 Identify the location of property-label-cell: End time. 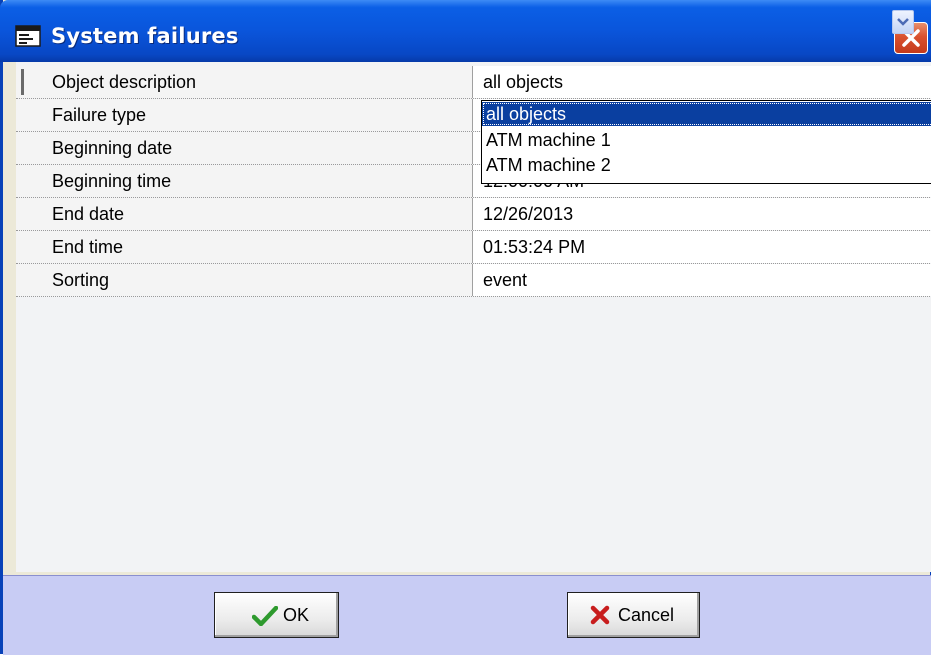
(244, 247).